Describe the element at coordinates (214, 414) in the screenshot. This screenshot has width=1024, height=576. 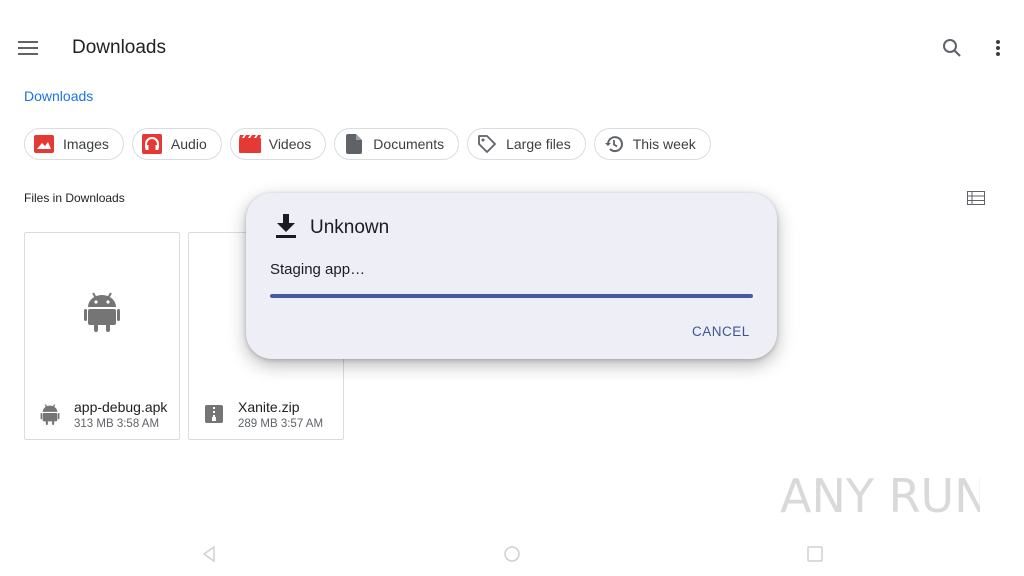
I see `zip-icon` at that location.